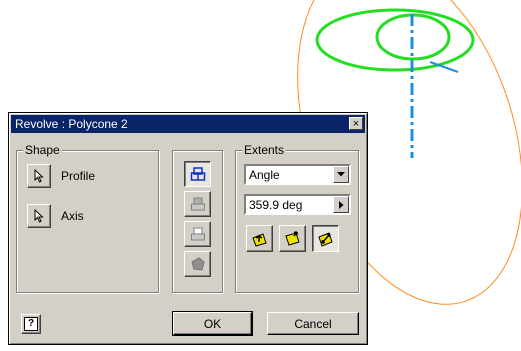 The height and width of the screenshot is (351, 521). I want to click on surface-button, so click(197, 264).